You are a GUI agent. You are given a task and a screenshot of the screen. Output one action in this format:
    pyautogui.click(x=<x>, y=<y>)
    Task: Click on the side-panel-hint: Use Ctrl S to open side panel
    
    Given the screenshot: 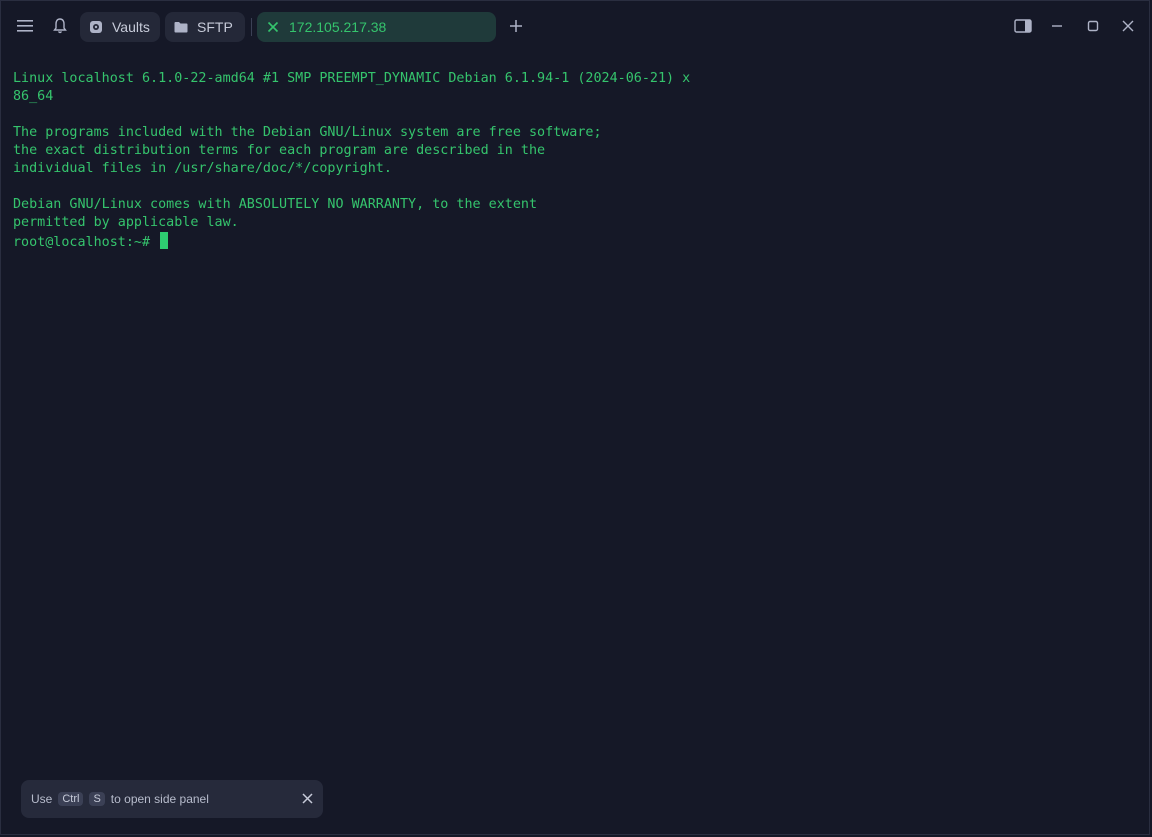 What is the action you would take?
    pyautogui.click(x=172, y=799)
    